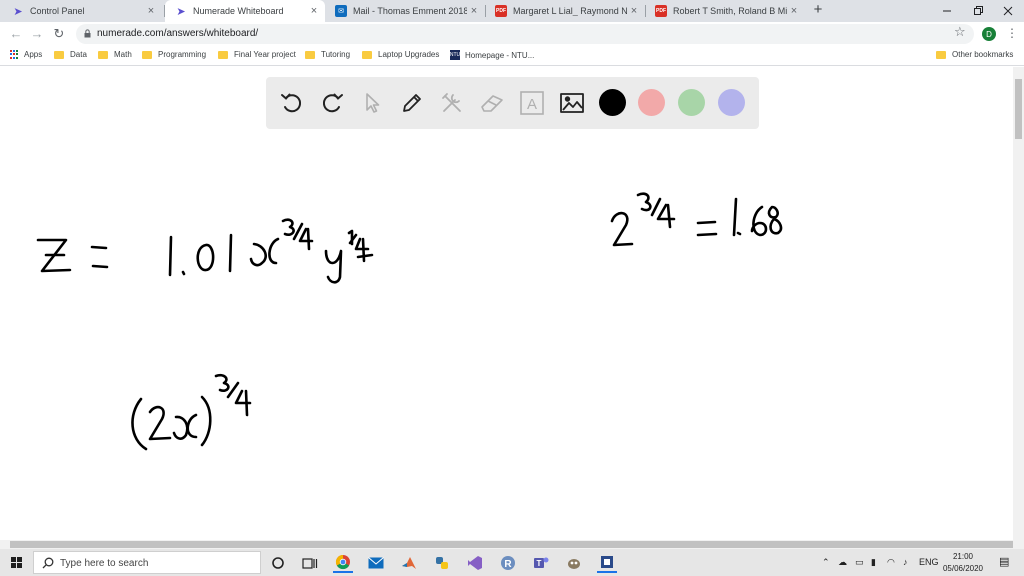 This screenshot has width=1024, height=576. Describe the element at coordinates (191, 412) in the screenshot. I see `handwritten-expression-2x` at that location.